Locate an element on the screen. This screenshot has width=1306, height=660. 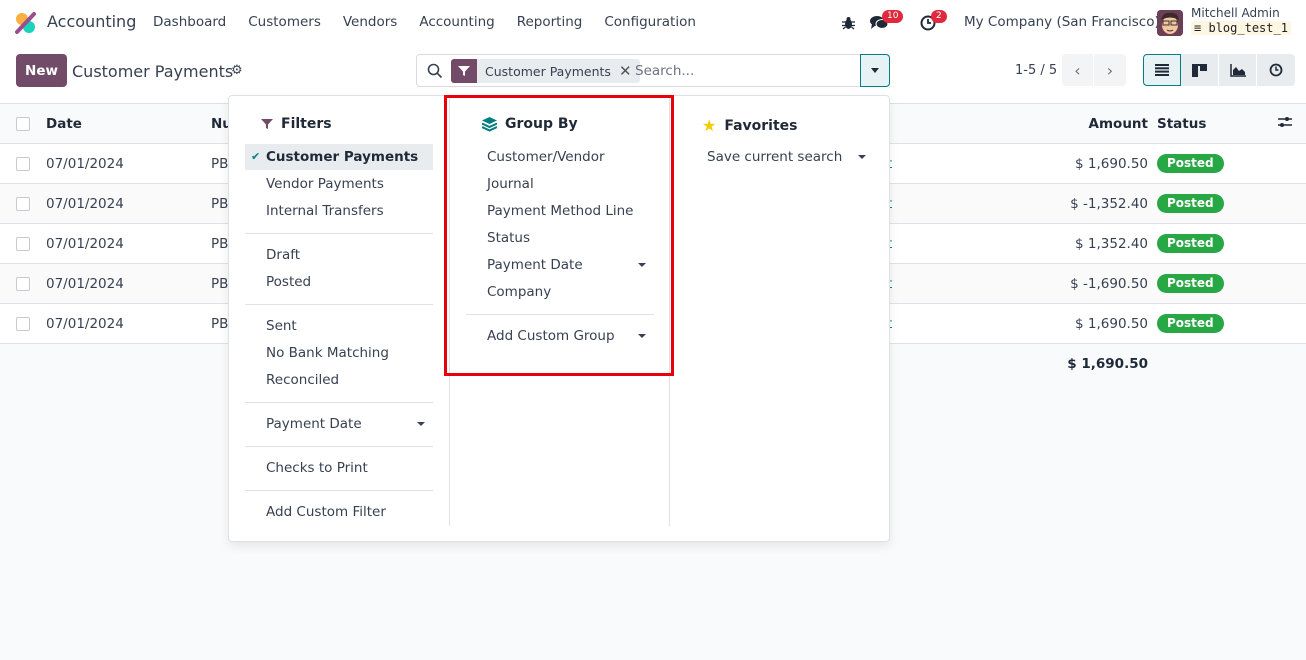
search-icon is located at coordinates (435, 71).